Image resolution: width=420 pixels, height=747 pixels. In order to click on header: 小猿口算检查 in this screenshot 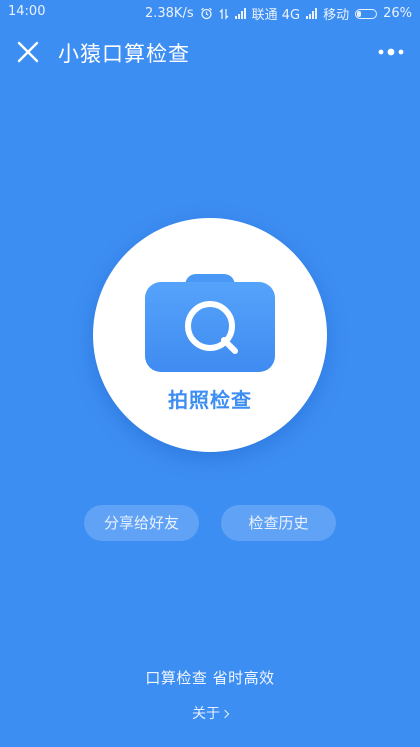, I will do `click(210, 52)`.